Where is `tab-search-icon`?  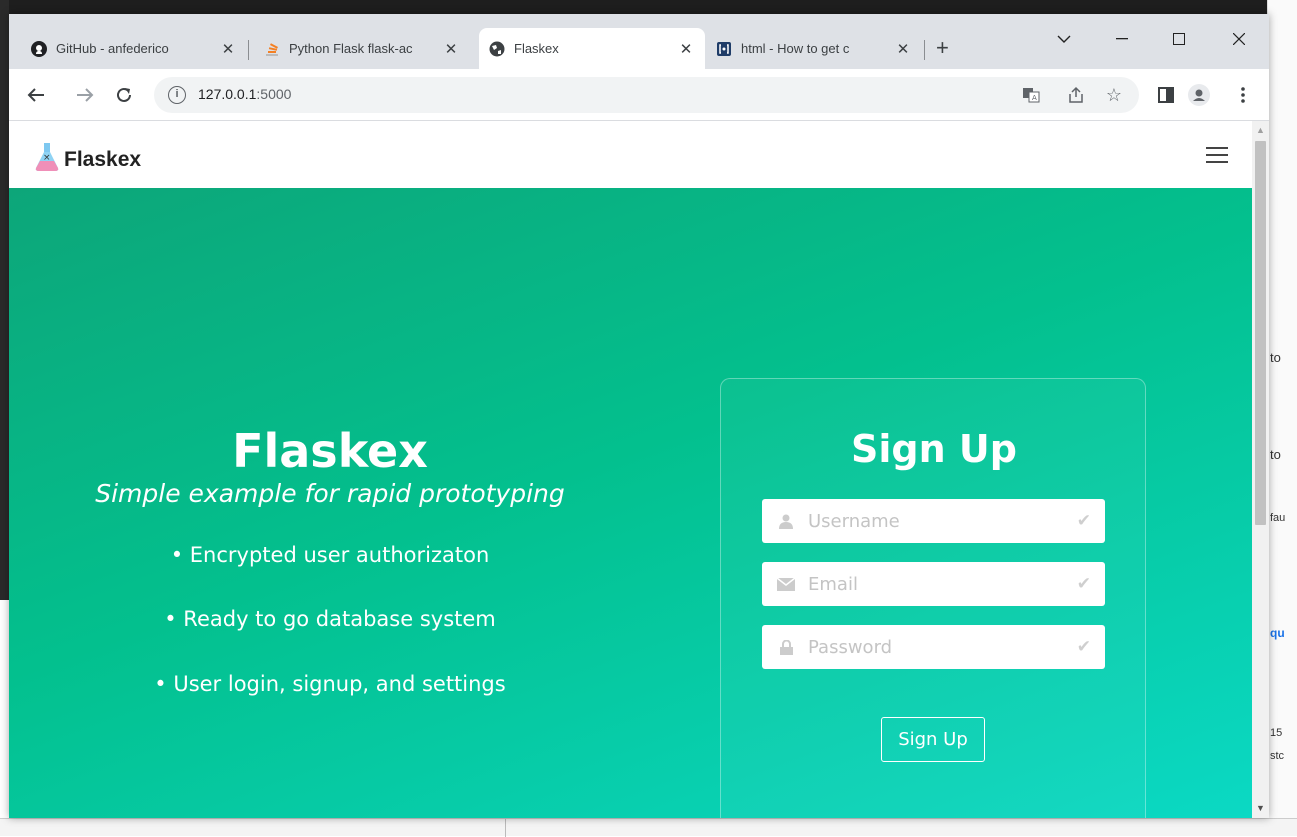 tab-search-icon is located at coordinates (1064, 39).